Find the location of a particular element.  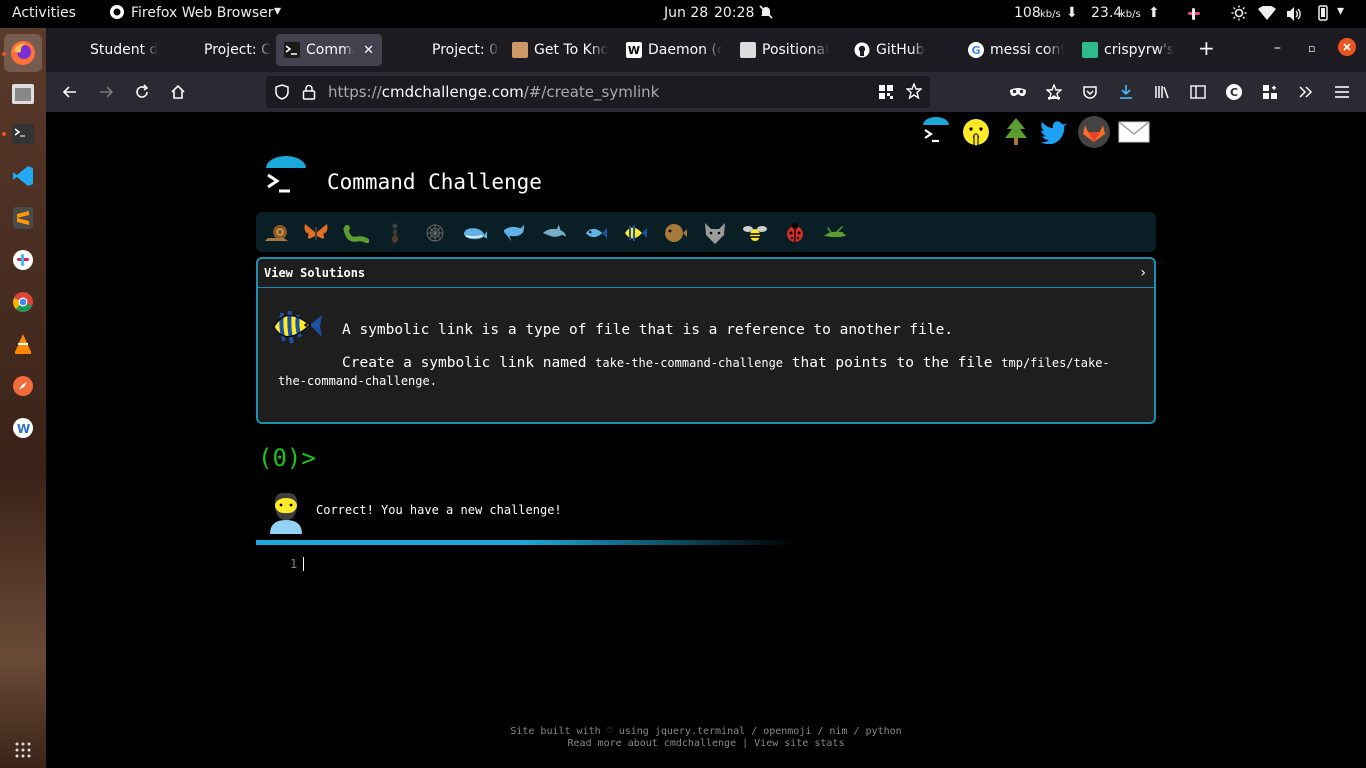

tab-command-challenge: Comman ✕ is located at coordinates (329, 50).